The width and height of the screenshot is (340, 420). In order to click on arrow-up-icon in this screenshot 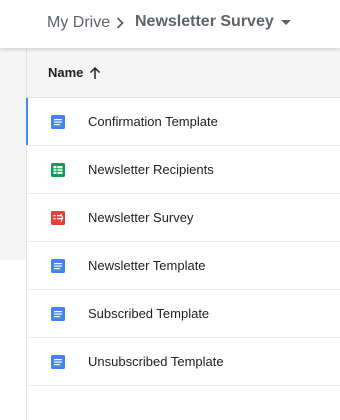, I will do `click(95, 73)`.